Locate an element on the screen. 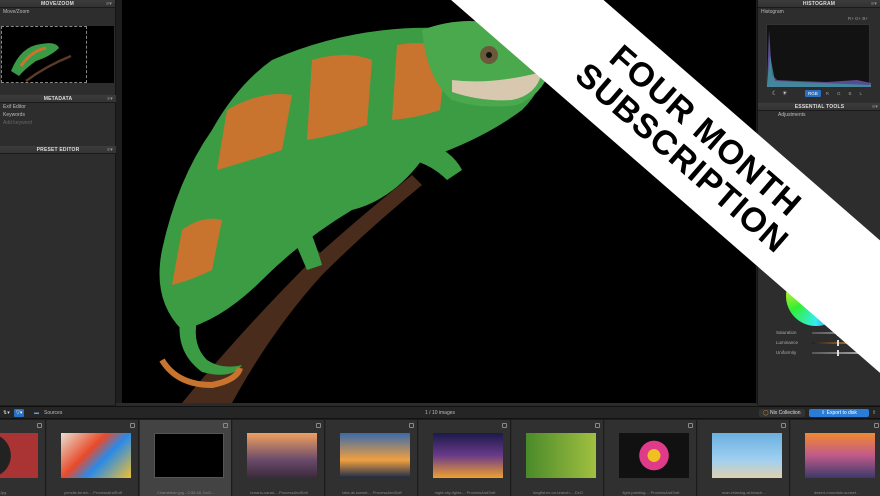  filmstrip-item: kingfisher-on-branch-…DxO is located at coordinates (558, 458).